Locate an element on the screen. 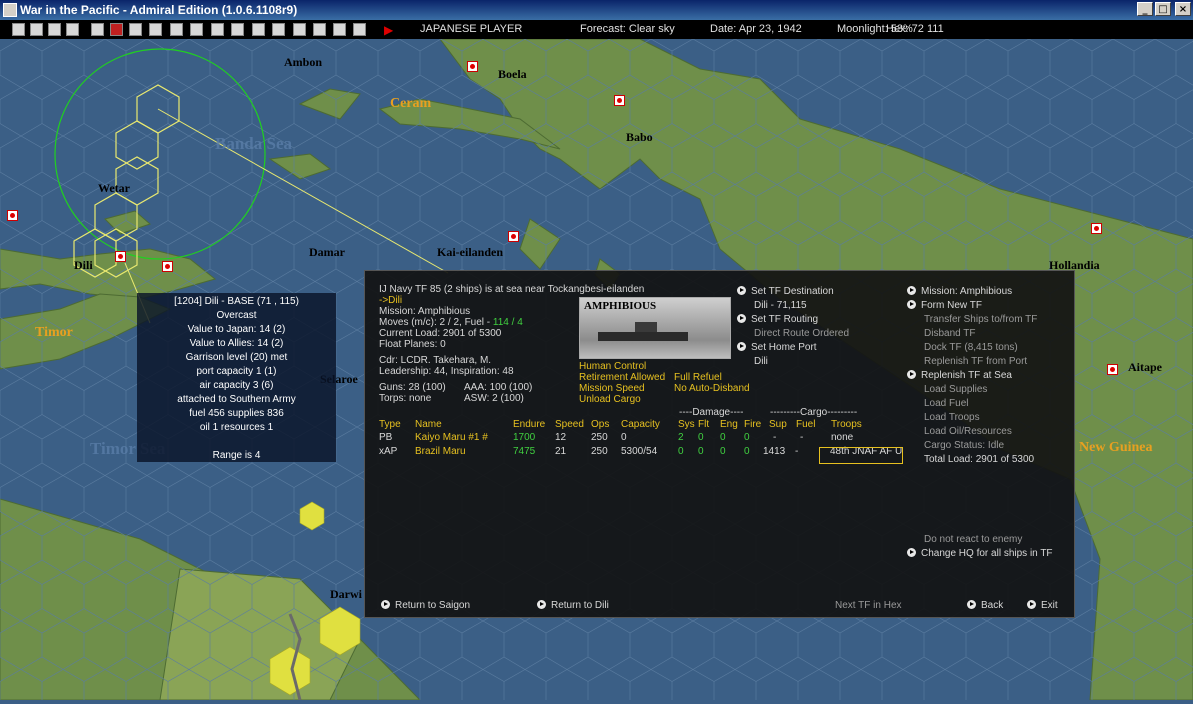 This screenshot has width=1193, height=704. close-button: × is located at coordinates (1183, 9).